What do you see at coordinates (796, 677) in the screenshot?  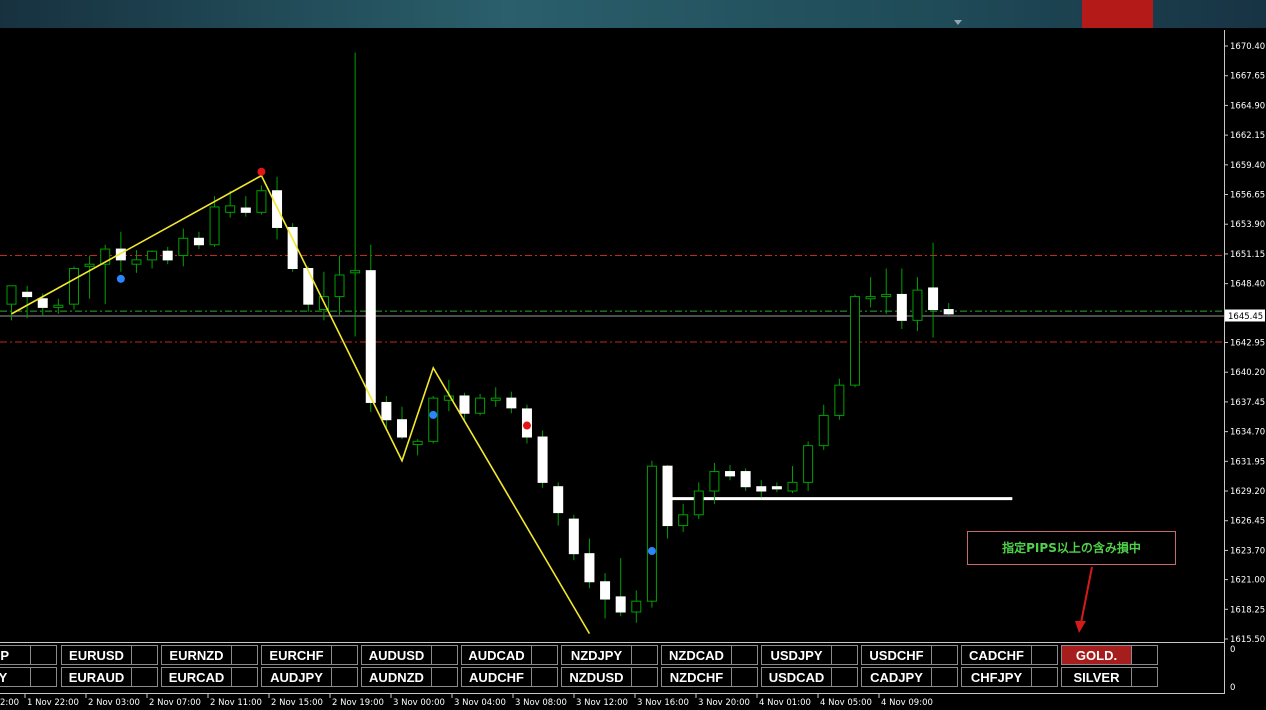 I see `symbol-button-usdcad: USDCAD` at bounding box center [796, 677].